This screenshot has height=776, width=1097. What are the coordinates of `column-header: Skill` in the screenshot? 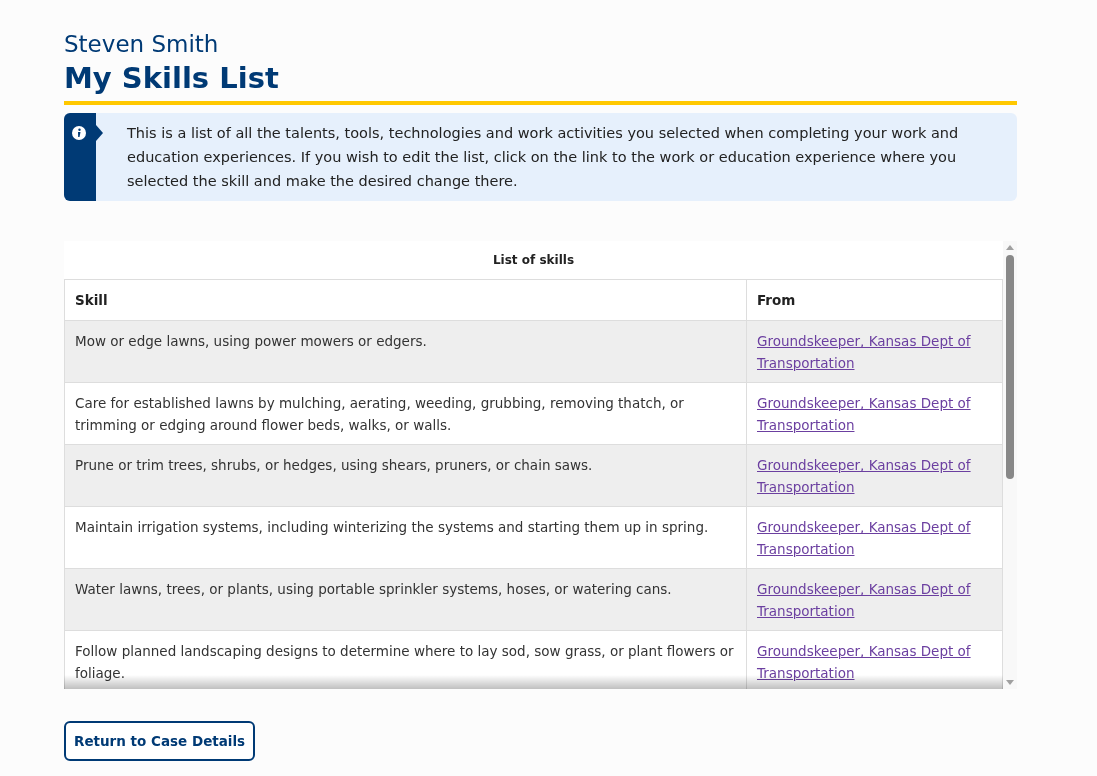 It's located at (405, 300).